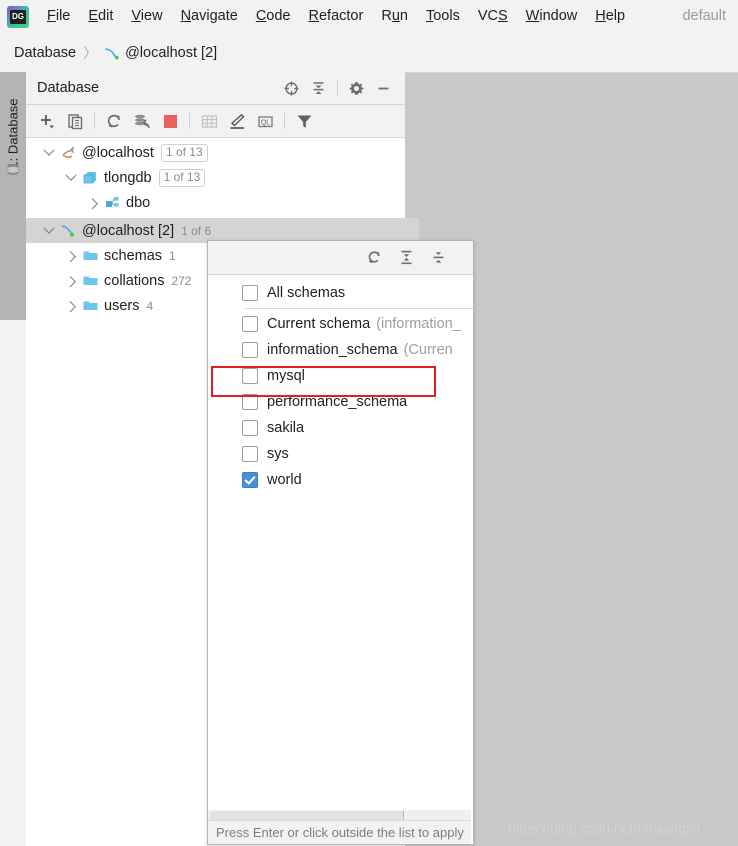 Image resolution: width=738 pixels, height=846 pixels. What do you see at coordinates (610, 16) in the screenshot?
I see `menu-help: Help` at bounding box center [610, 16].